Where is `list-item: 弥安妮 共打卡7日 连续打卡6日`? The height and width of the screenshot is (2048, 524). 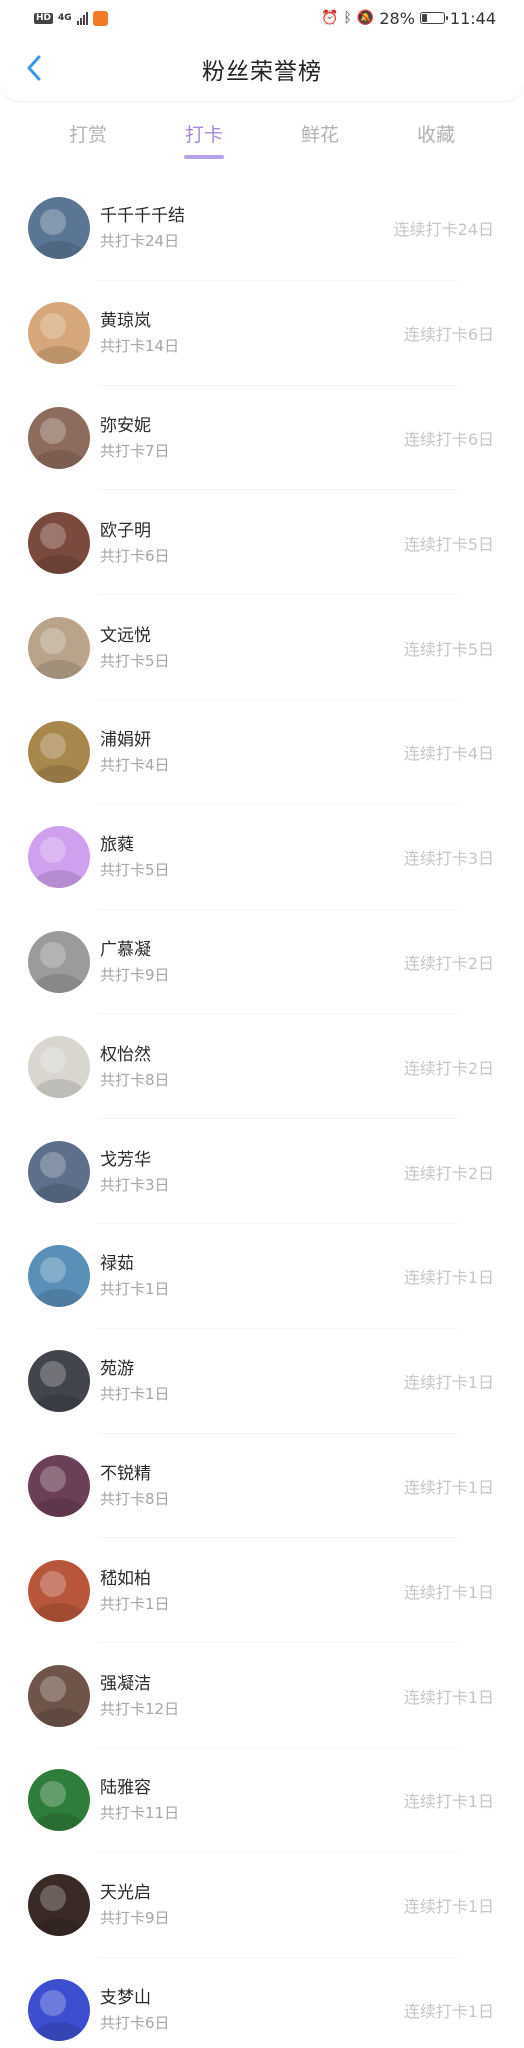 list-item: 弥安妮 共打卡7日 连续打卡6日 is located at coordinates (262, 438).